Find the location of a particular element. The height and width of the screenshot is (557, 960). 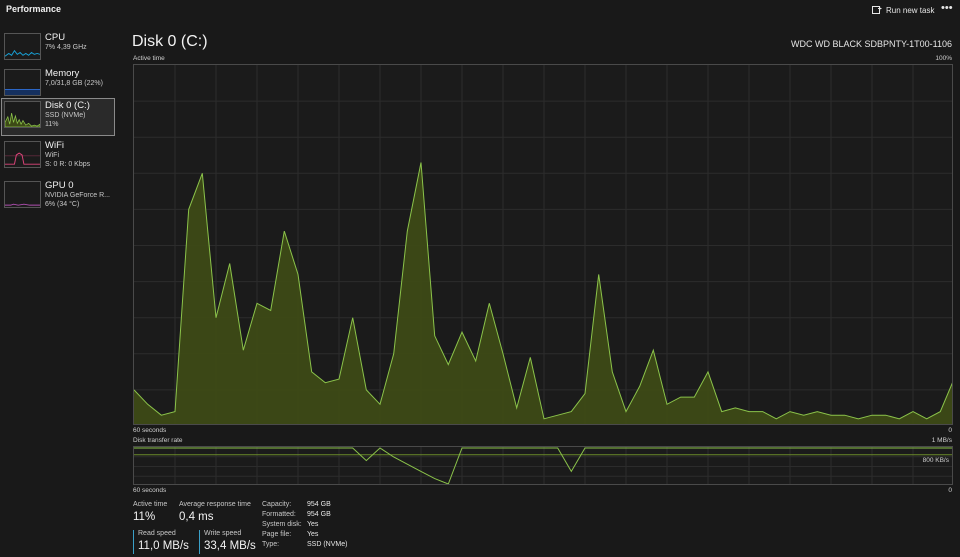

disk-title: Disk 0 (C:) is located at coordinates (170, 41).